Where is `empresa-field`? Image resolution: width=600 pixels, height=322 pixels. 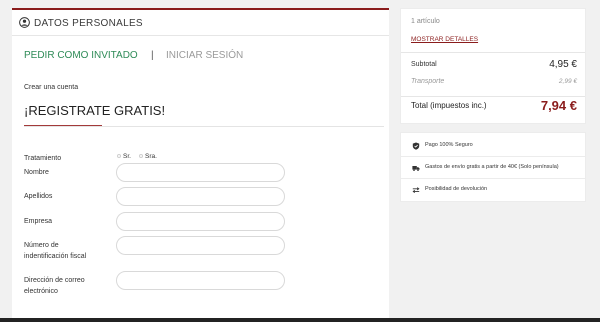
empresa-field is located at coordinates (200, 221).